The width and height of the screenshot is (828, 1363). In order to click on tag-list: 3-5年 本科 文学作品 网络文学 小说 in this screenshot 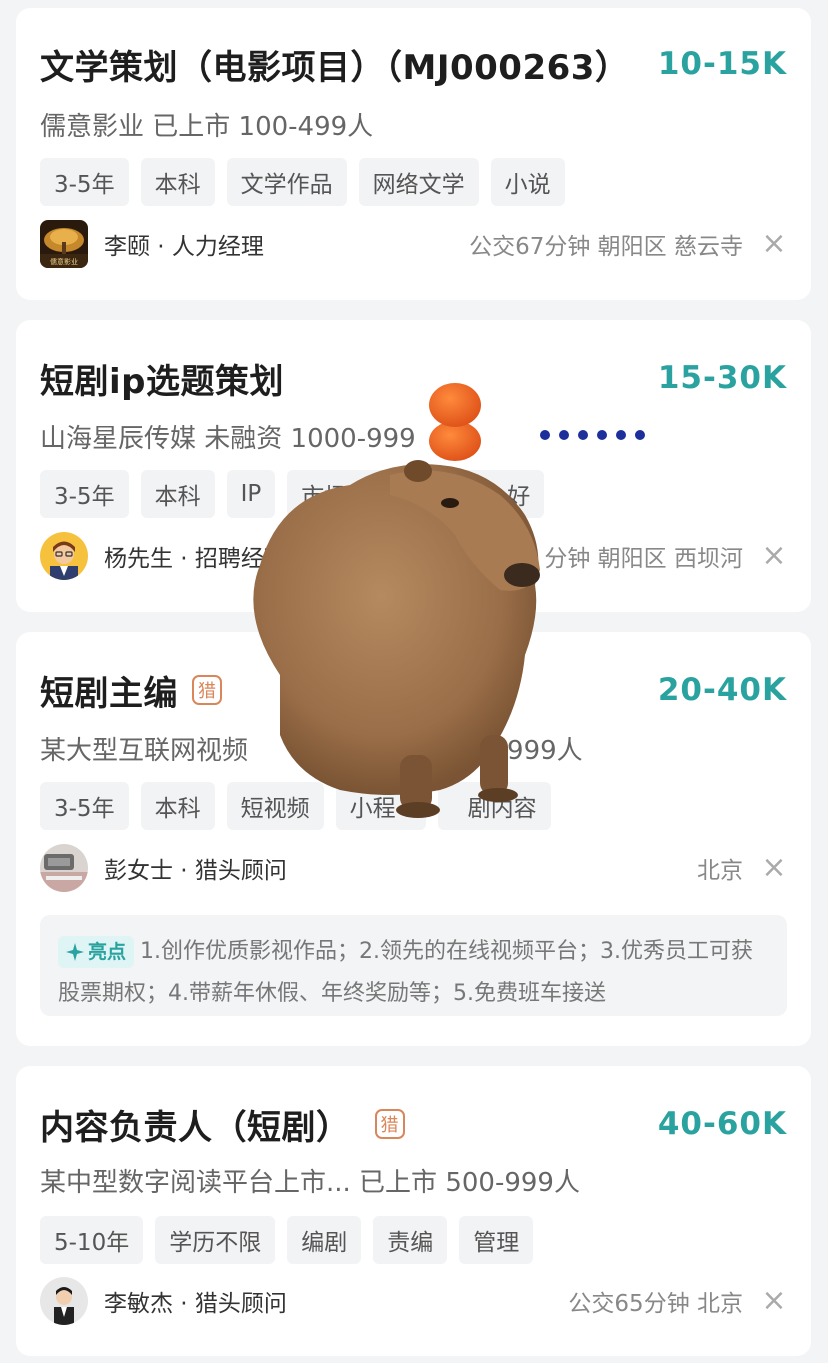, I will do `click(302, 182)`.